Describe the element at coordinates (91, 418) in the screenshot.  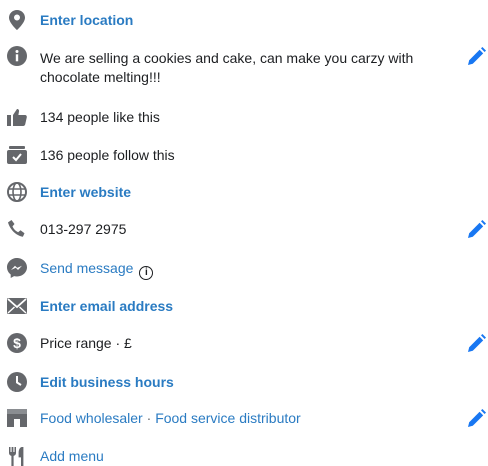
I see `category-link: Food wholesaler` at that location.